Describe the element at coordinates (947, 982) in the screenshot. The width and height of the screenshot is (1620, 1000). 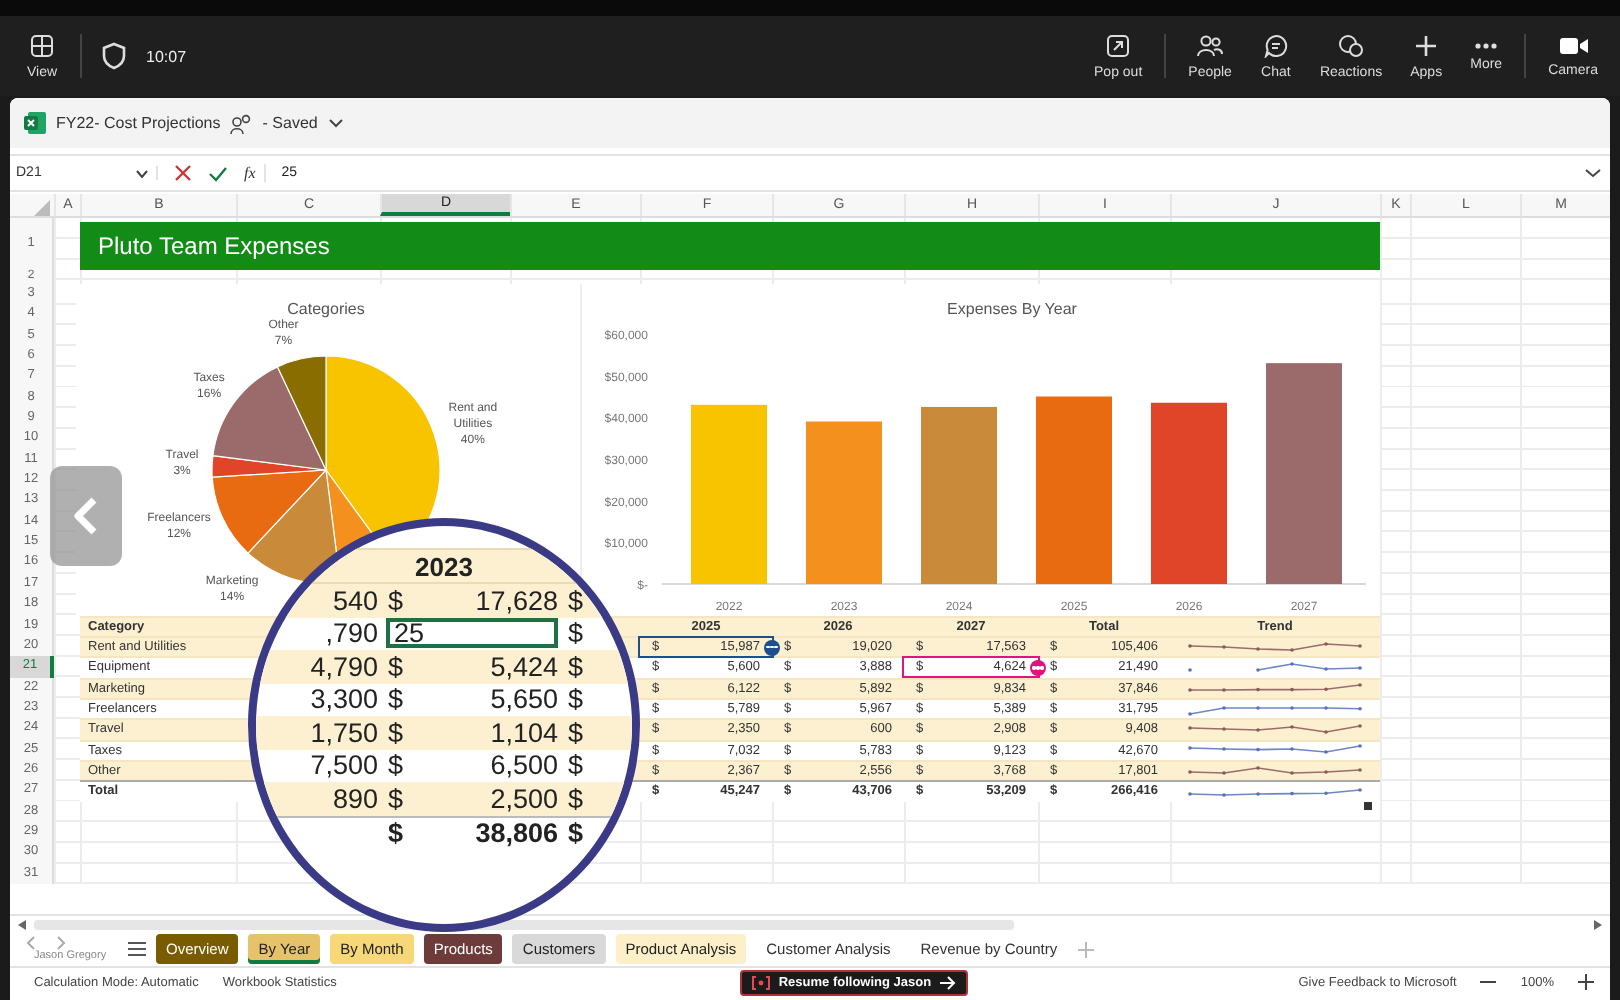
I see `arrow-right-icon` at that location.